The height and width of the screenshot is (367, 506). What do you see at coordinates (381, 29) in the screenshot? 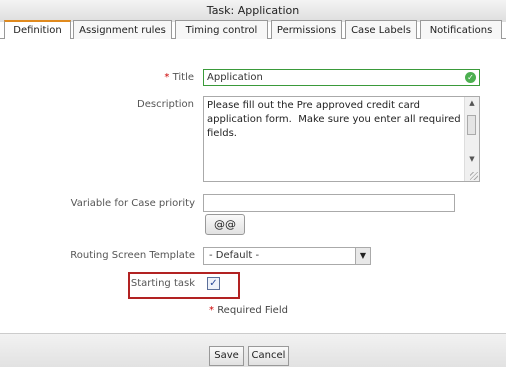
I see `tab-case-labels: Case Labels` at bounding box center [381, 29].